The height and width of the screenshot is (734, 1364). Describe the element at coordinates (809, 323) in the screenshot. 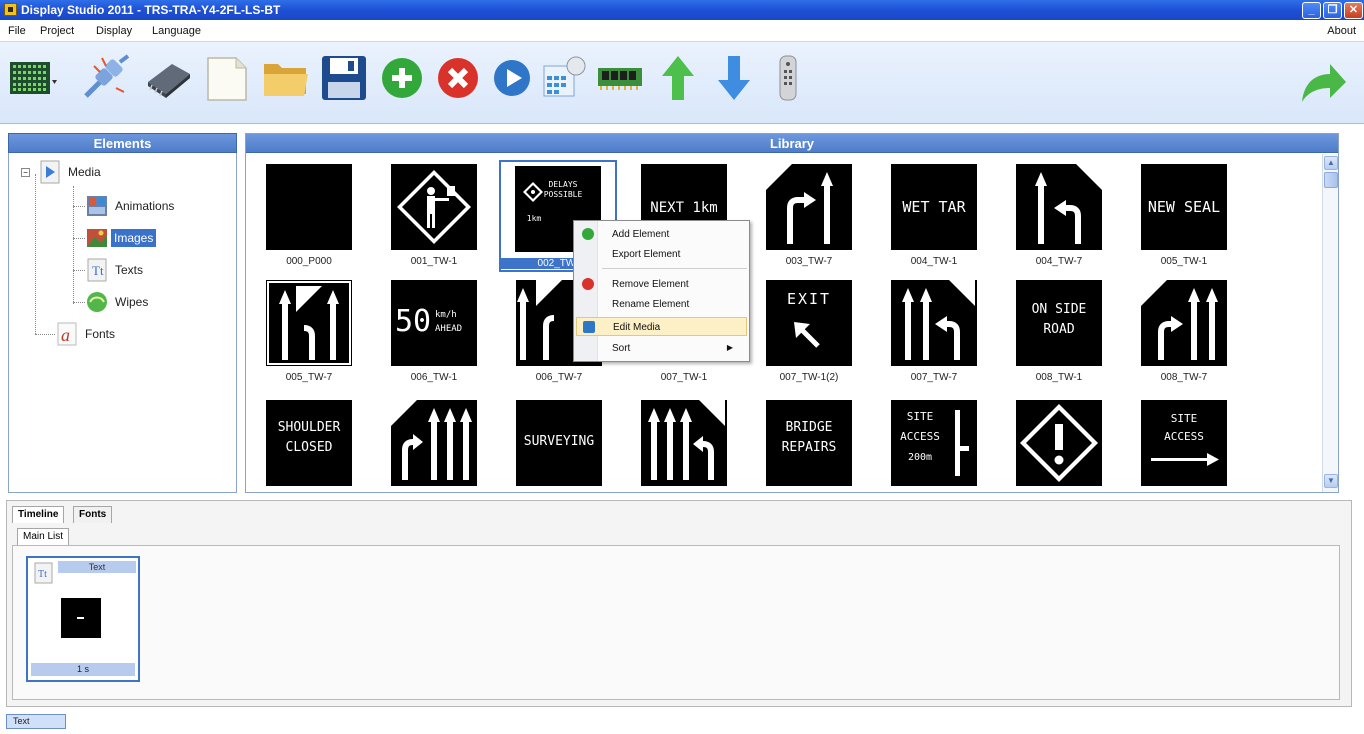

I see `sign-thumbnail: EXIT` at that location.